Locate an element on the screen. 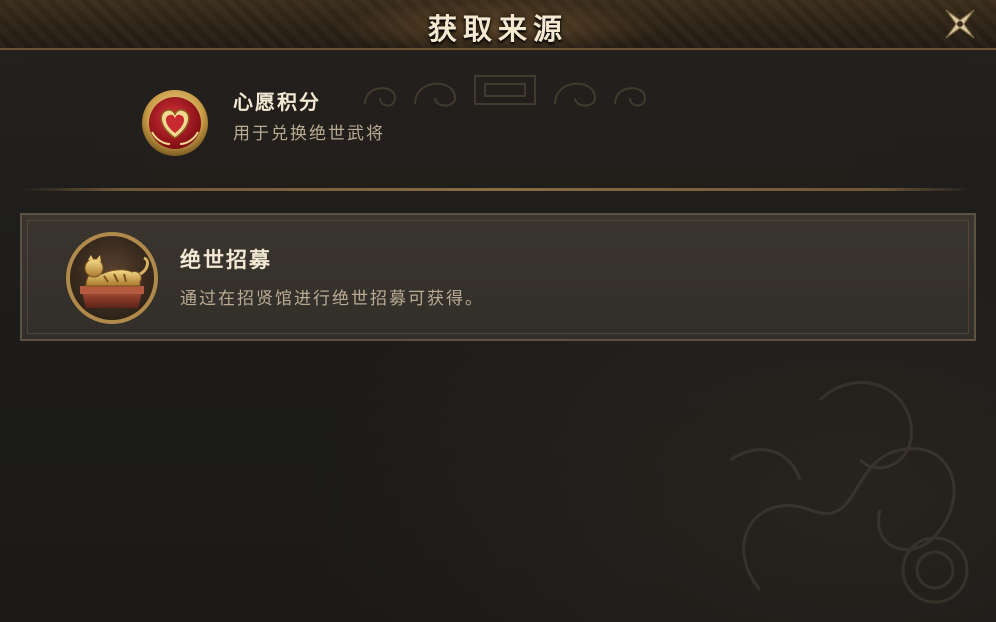 This screenshot has width=996, height=622. close-x-icon is located at coordinates (960, 24).